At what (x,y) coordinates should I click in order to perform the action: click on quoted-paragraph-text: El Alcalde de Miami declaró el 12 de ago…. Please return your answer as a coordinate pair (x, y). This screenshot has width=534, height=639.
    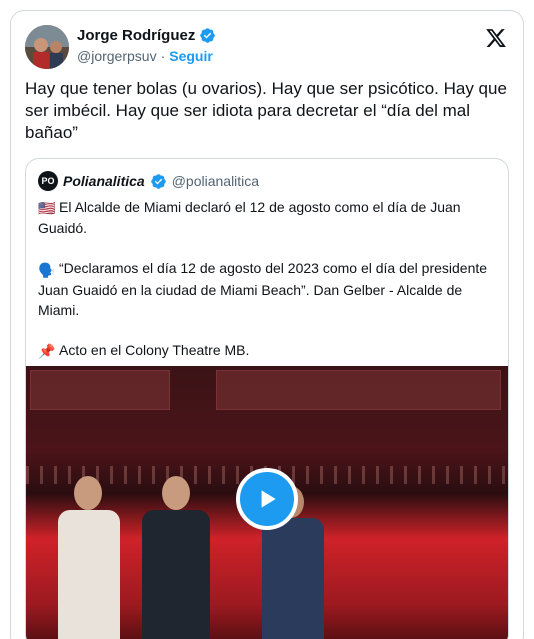
    Looking at the image, I should click on (249, 218).